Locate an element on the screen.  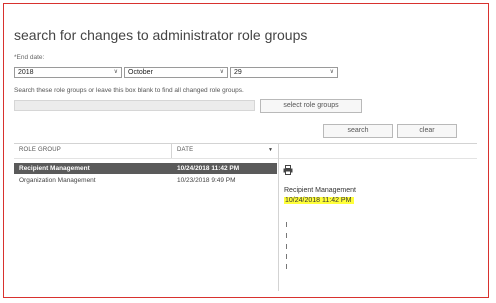
cell-date: 10/24/2018 11:42 PM is located at coordinates (208, 168).